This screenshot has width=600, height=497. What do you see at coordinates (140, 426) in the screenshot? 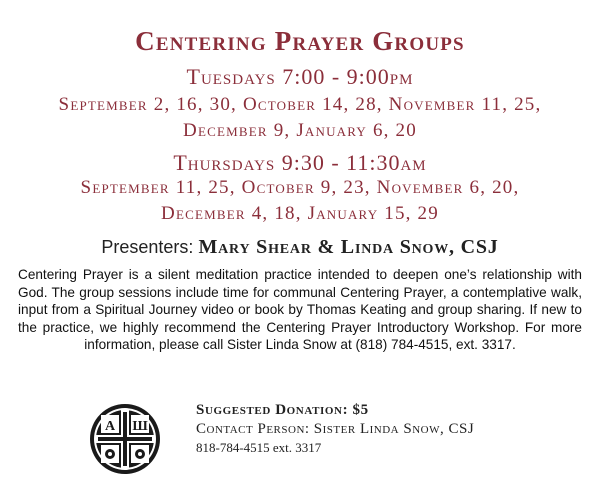
I see `logo-letter-sha: Ш` at bounding box center [140, 426].